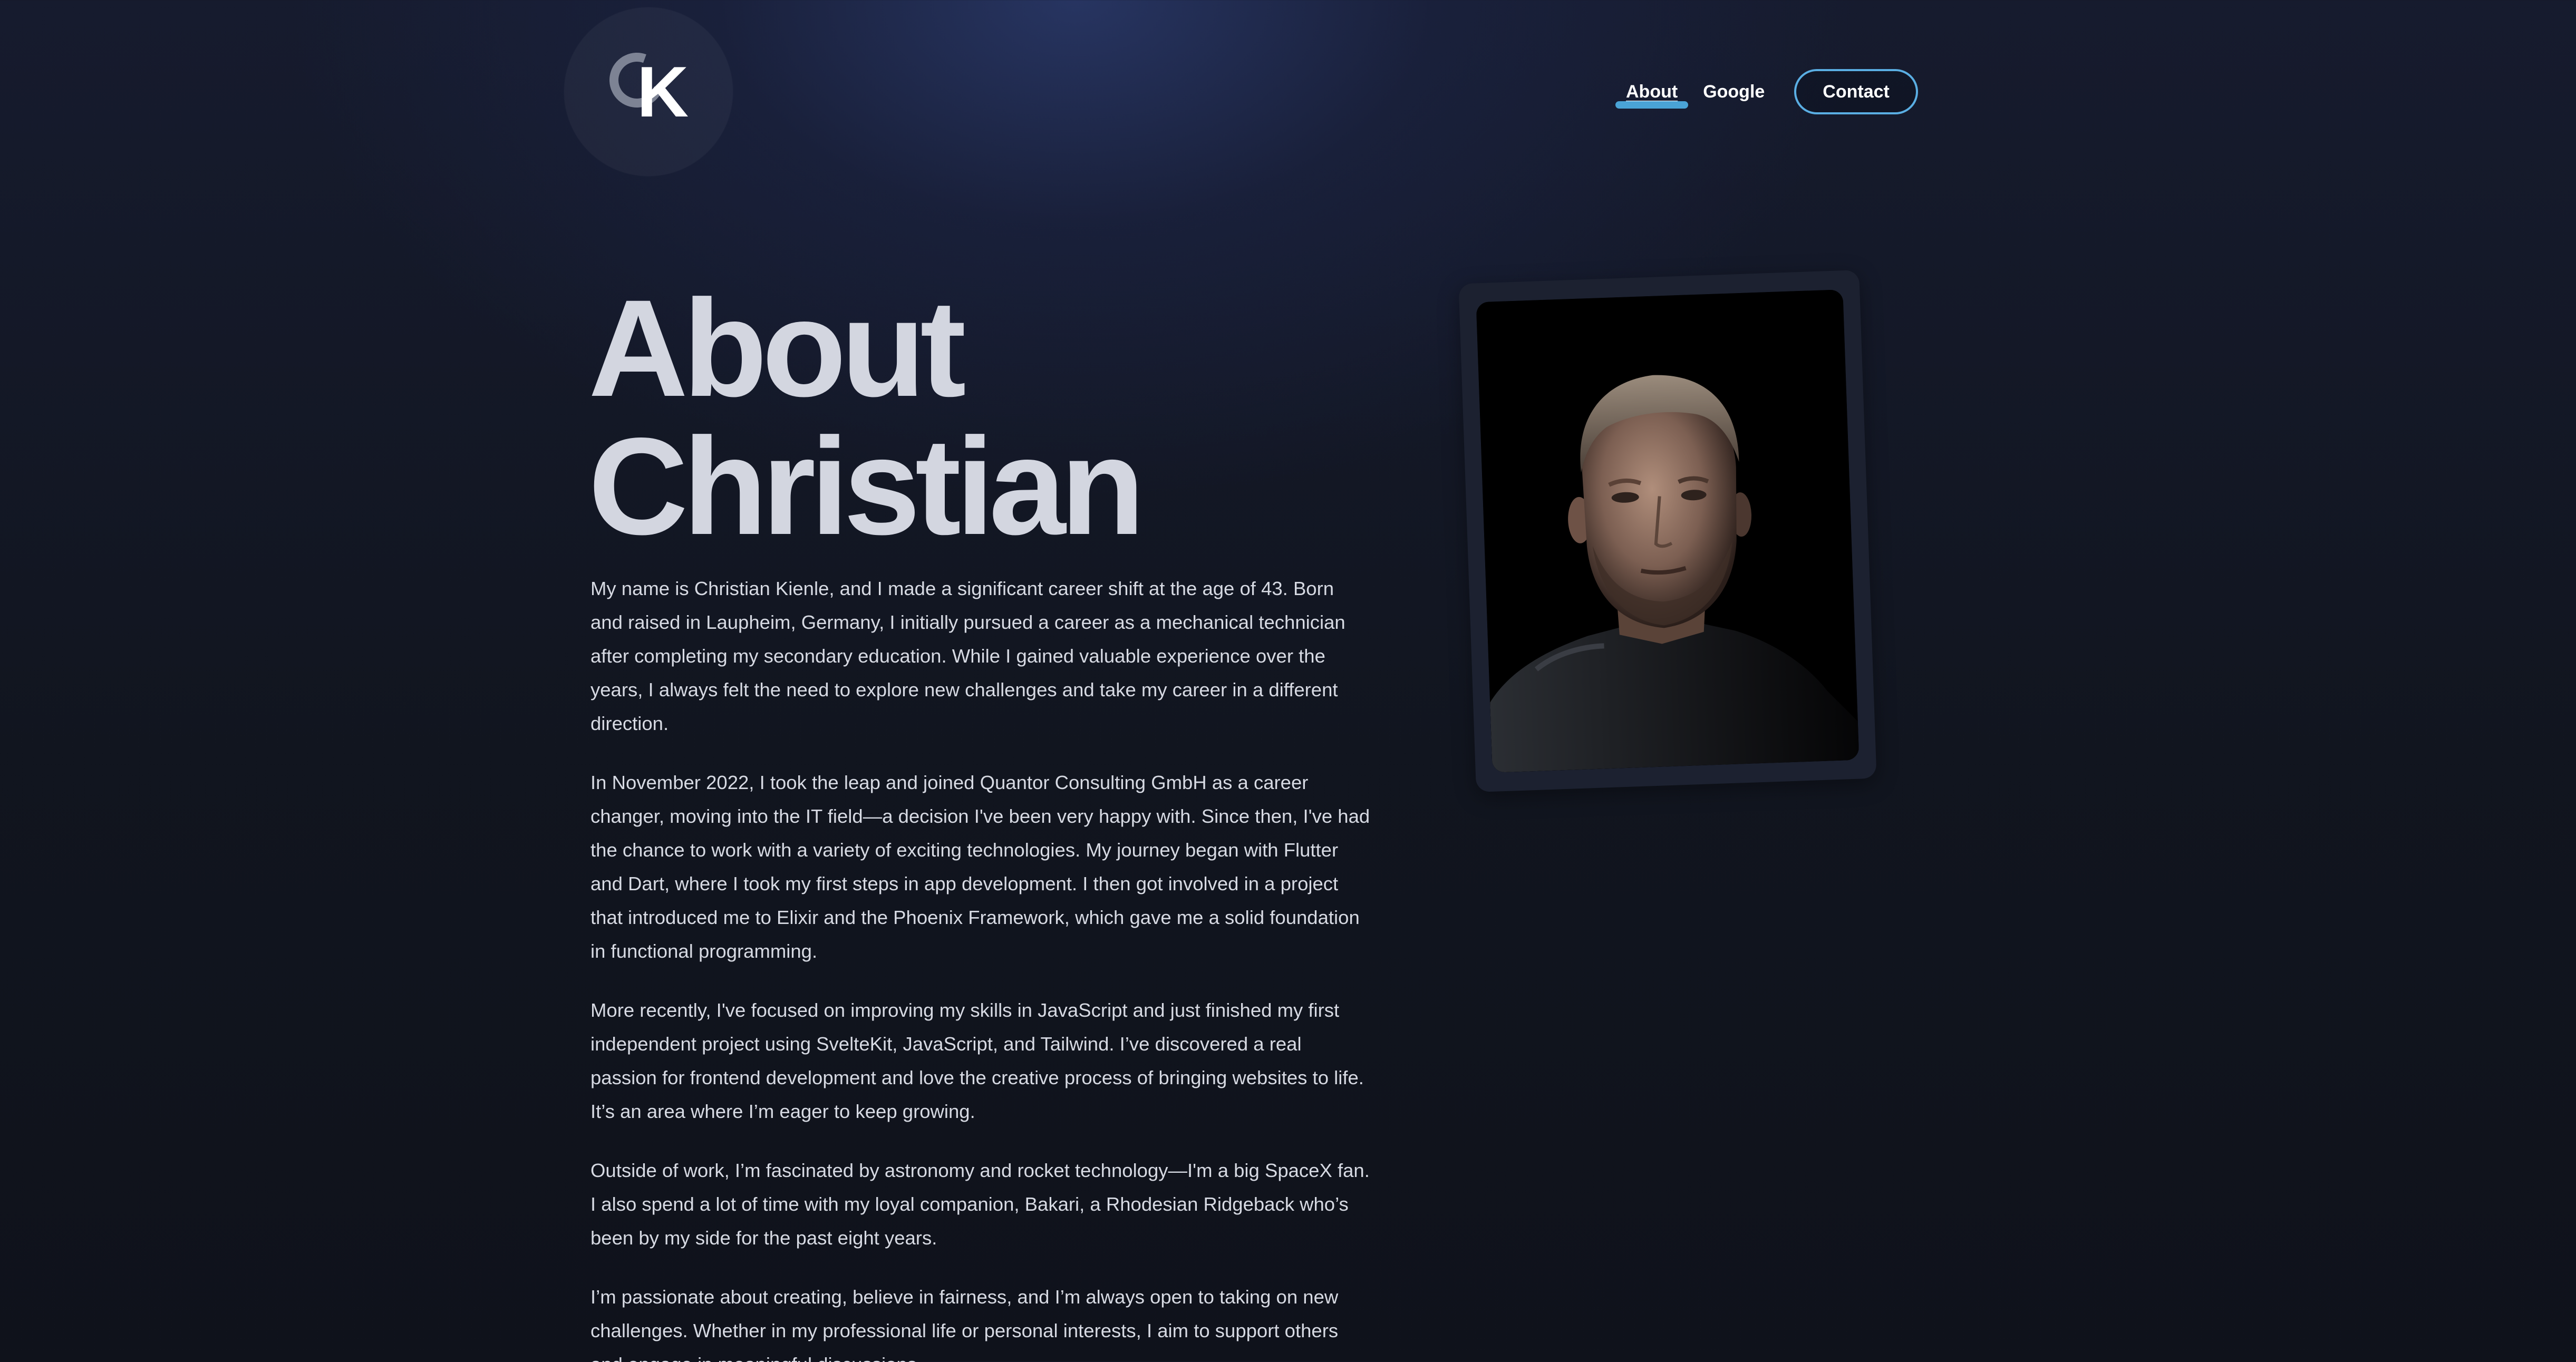 The width and height of the screenshot is (2576, 1362). I want to click on page-title-line-2: Christian, so click(866, 486).